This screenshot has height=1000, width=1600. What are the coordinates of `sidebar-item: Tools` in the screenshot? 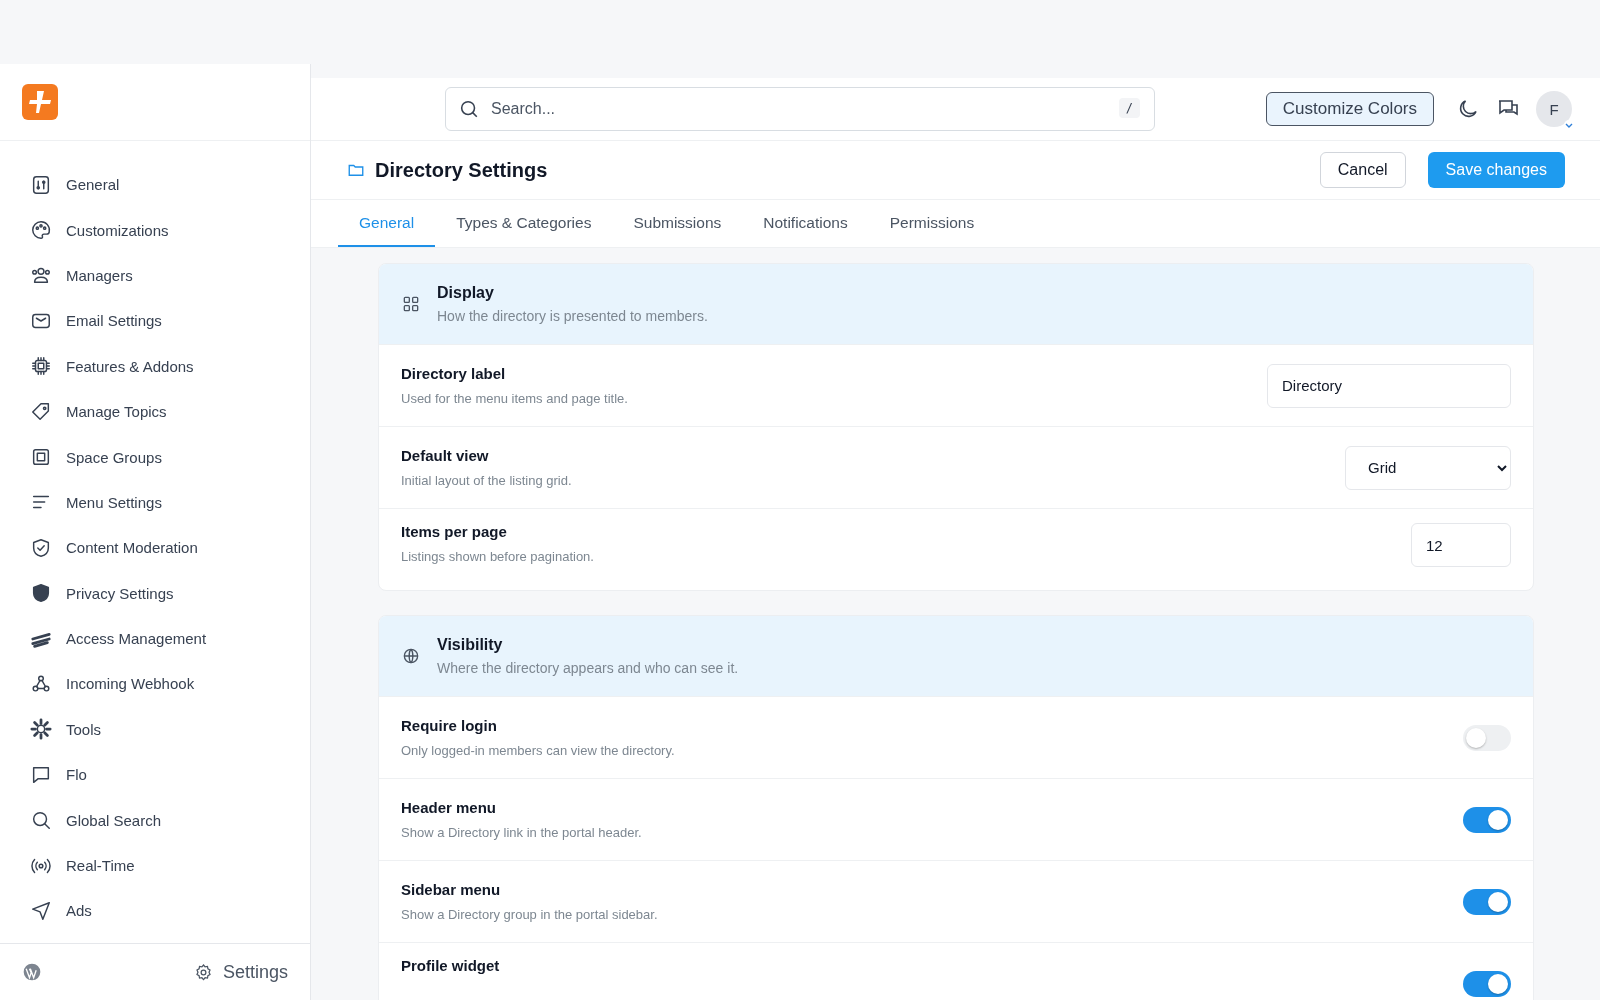 It's located at (161, 729).